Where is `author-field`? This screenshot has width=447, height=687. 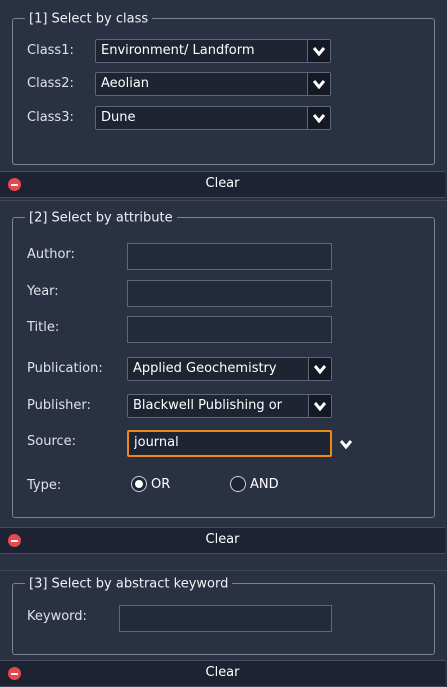
author-field is located at coordinates (229, 256).